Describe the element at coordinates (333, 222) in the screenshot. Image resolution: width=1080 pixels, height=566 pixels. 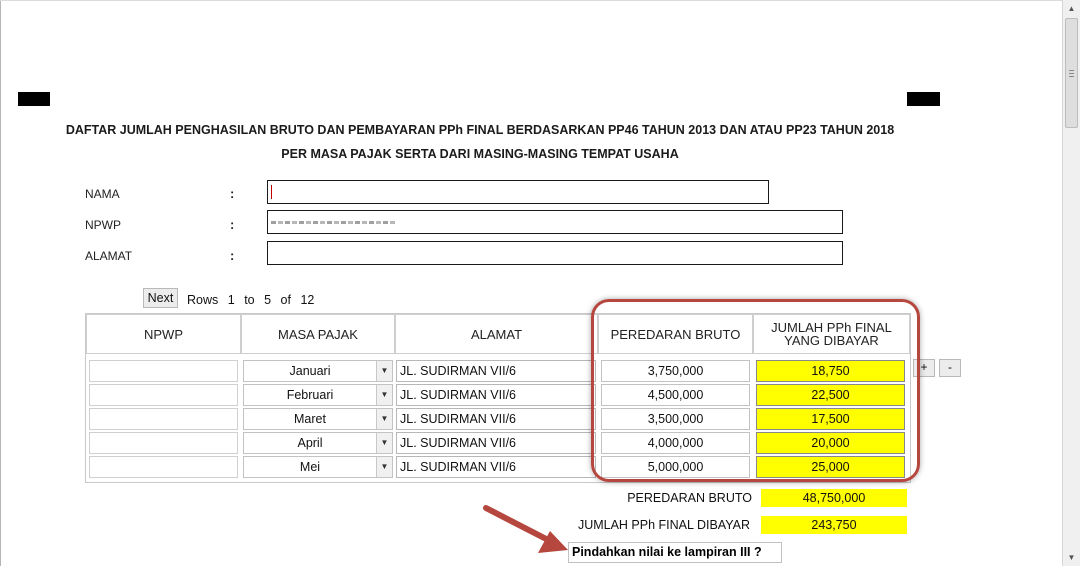
I see `npwp-obscured-value` at that location.